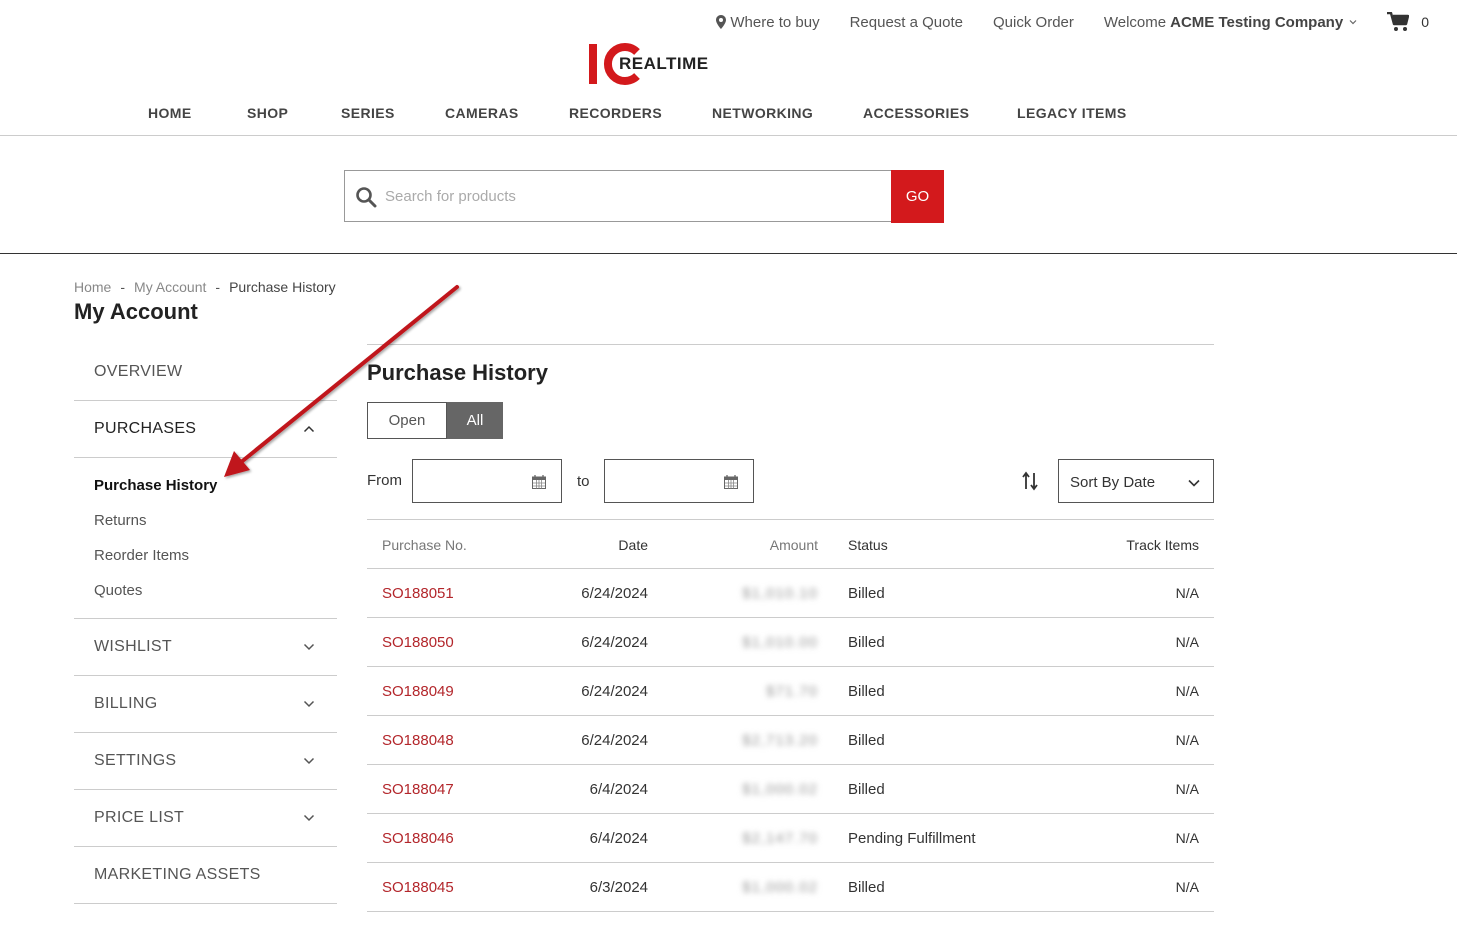 Image resolution: width=1457 pixels, height=925 pixels. I want to click on toggle-open-button: Open, so click(407, 420).